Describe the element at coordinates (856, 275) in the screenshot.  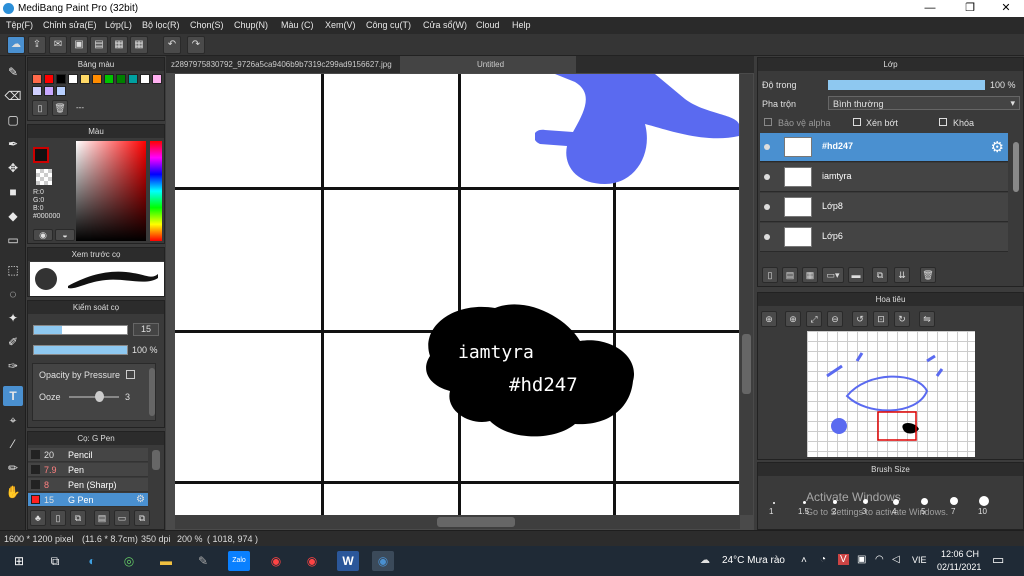
I see `folder-icon: ▬` at that location.